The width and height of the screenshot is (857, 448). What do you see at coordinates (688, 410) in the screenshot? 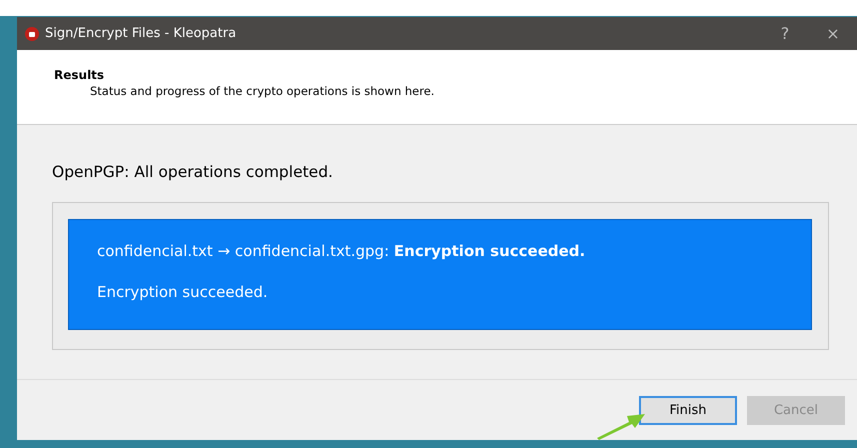
I see `dialog-button: Finish` at bounding box center [688, 410].